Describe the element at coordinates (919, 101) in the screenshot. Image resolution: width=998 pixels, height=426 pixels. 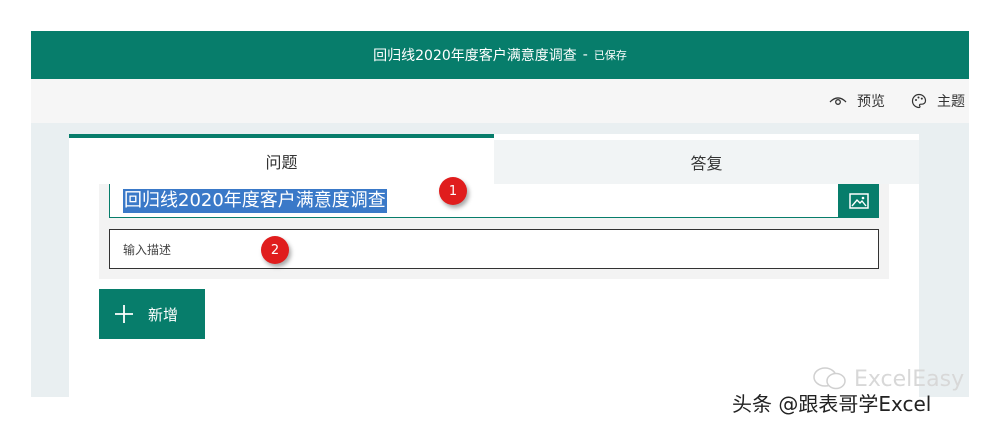
I see `palette-icon` at that location.